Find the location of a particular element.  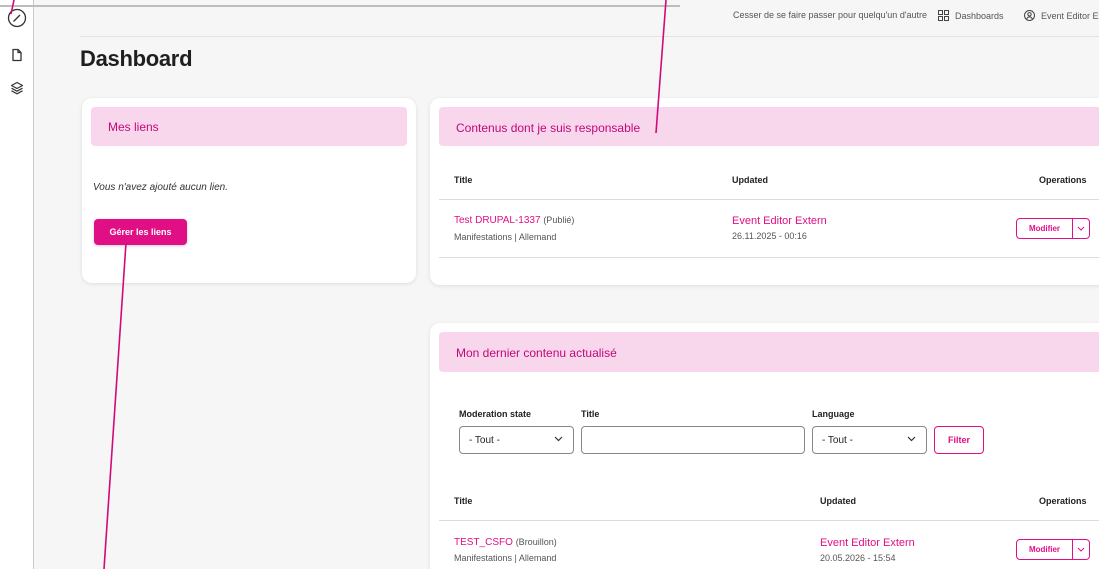

layers-icon is located at coordinates (17, 88).